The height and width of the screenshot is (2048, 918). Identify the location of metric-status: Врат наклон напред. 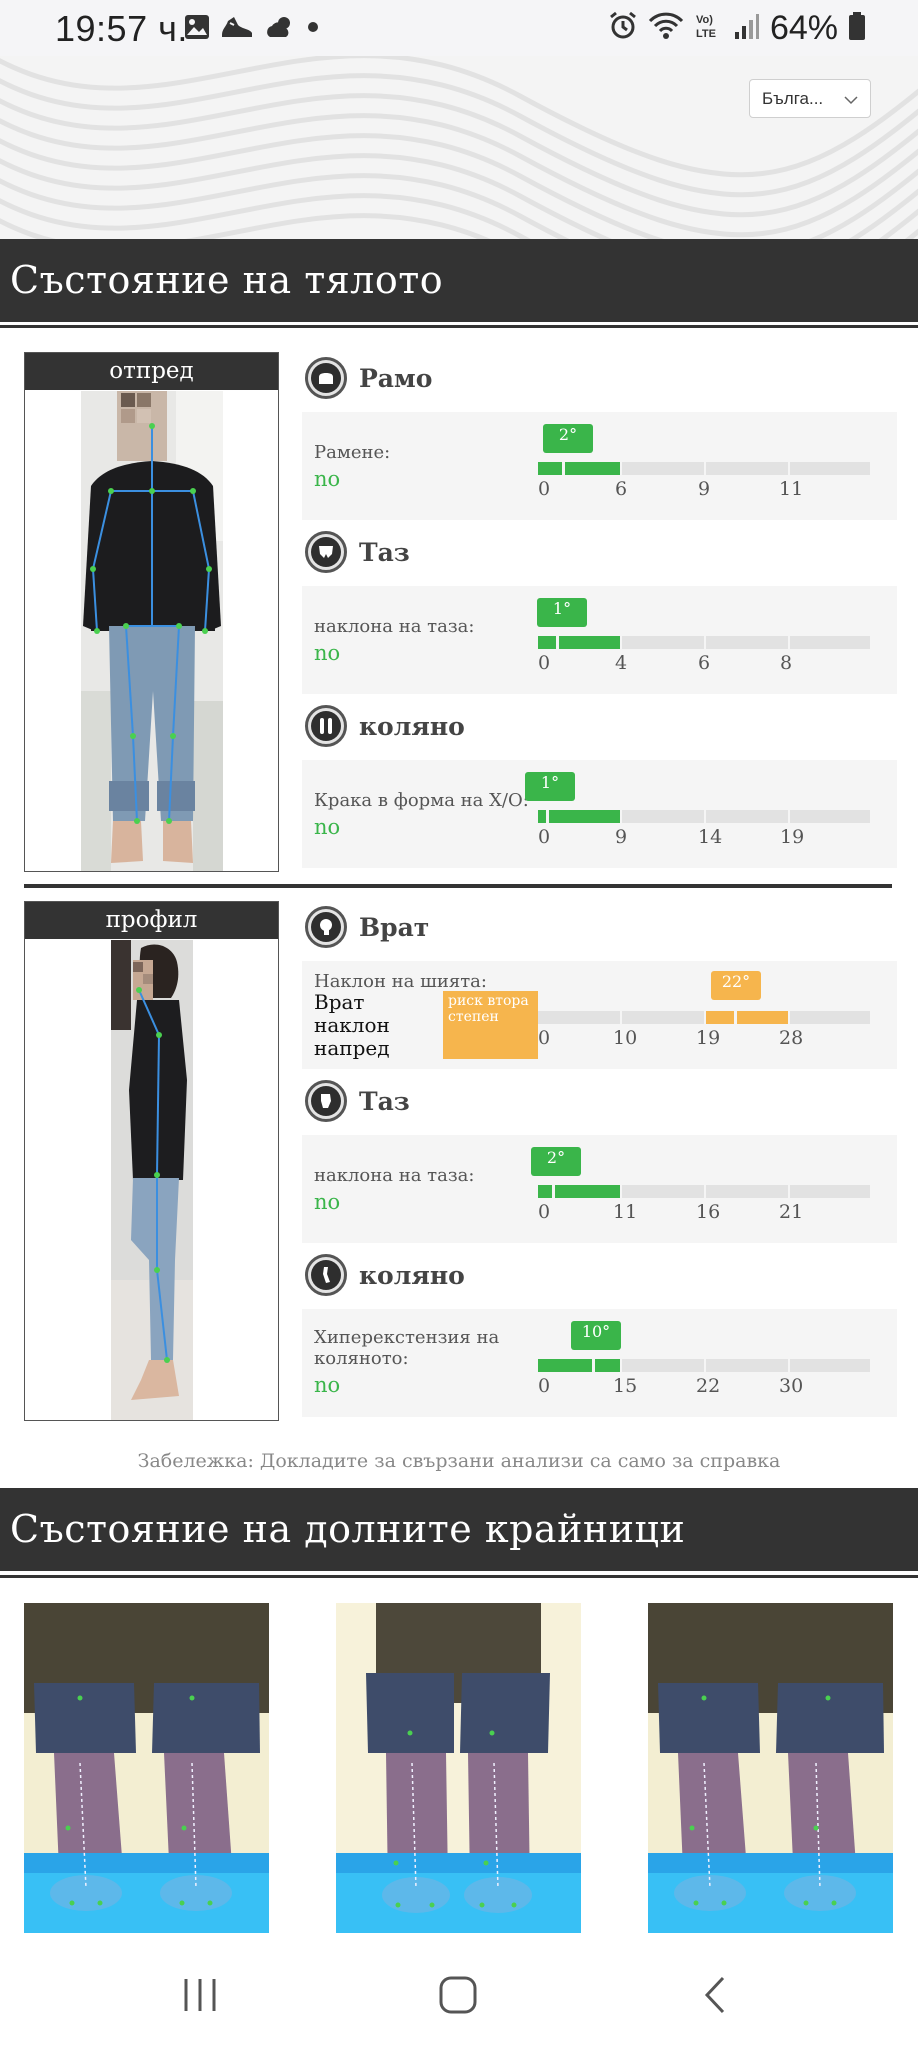
(352, 1025).